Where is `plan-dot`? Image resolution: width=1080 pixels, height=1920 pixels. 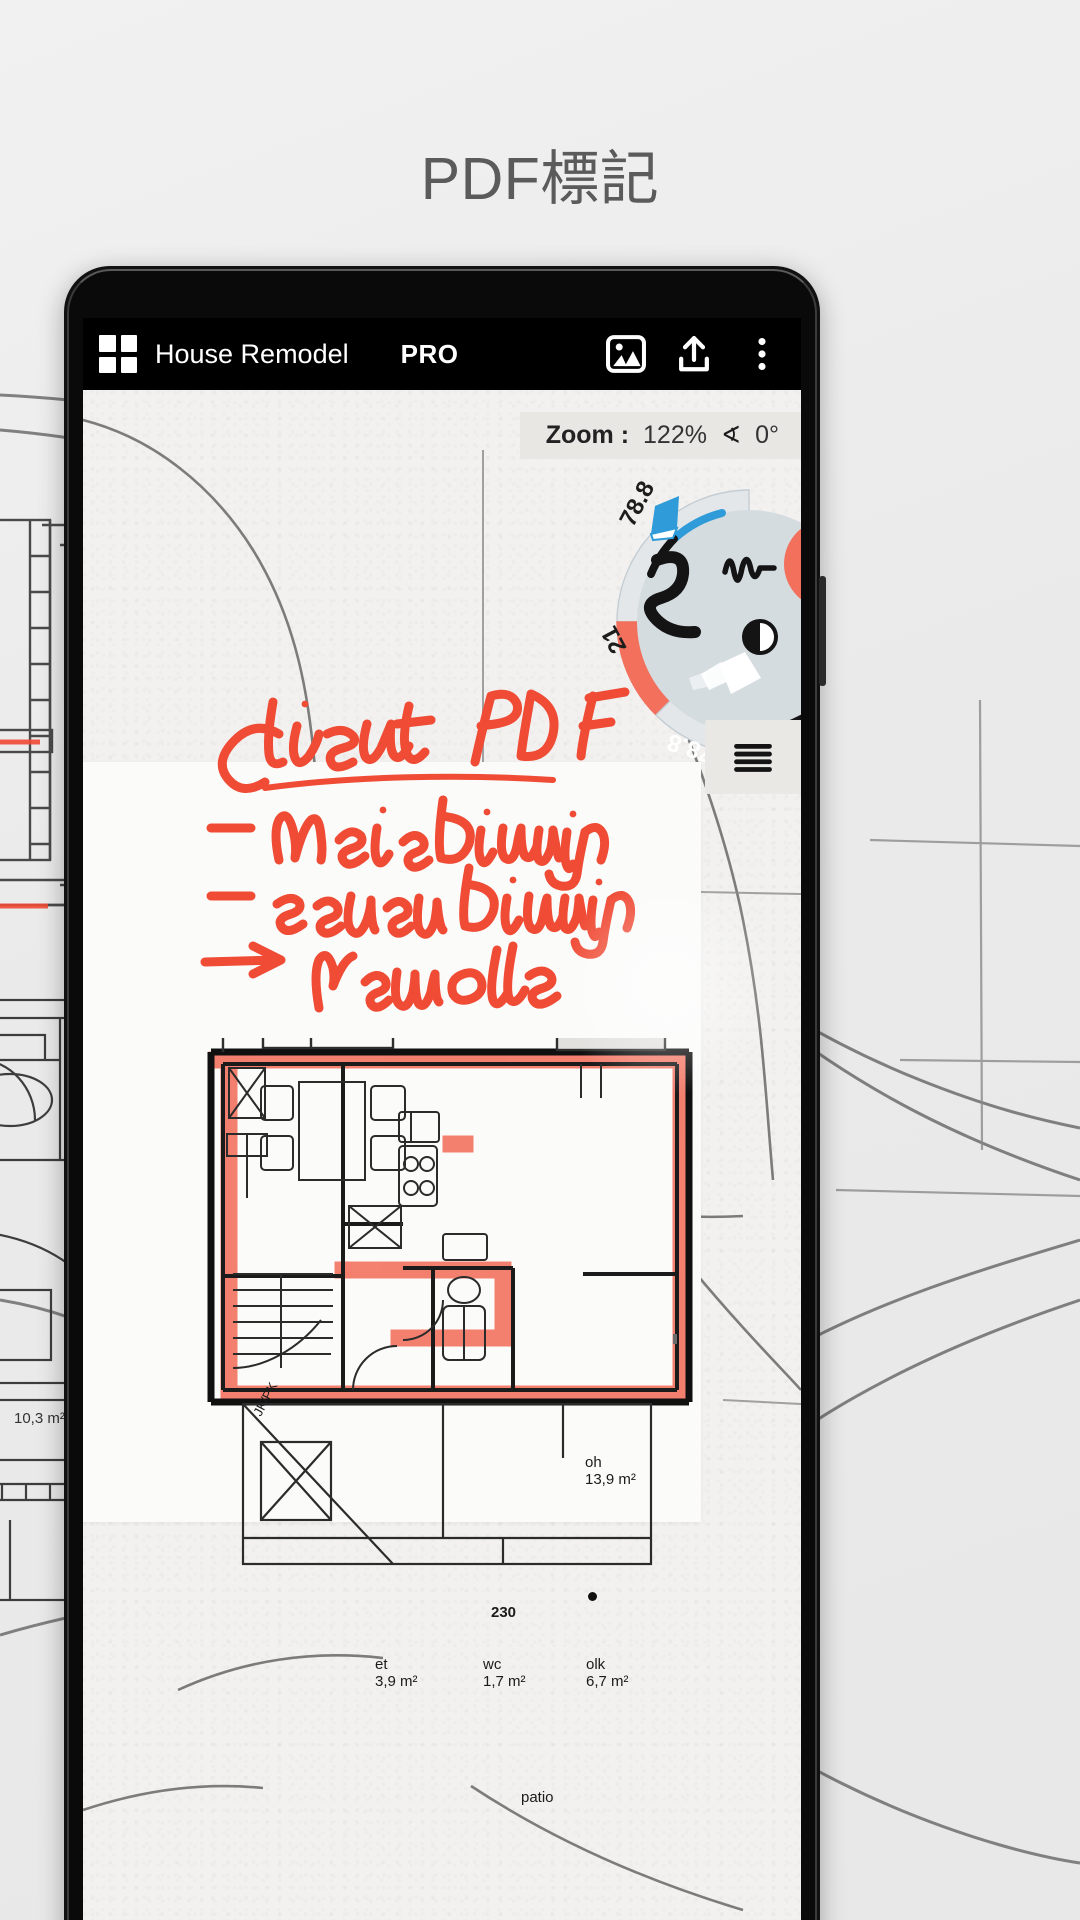 plan-dot is located at coordinates (592, 1596).